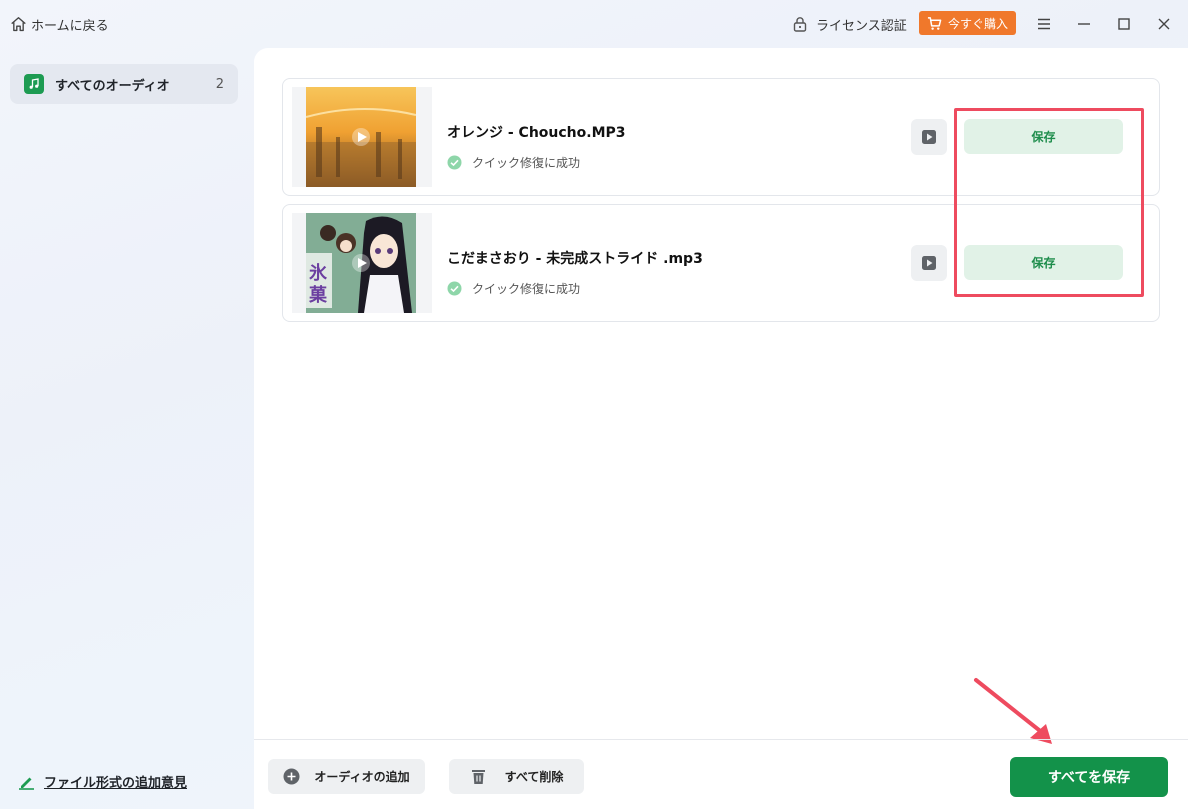 The width and height of the screenshot is (1188, 809). I want to click on delete-all-label: すべて削除, so click(534, 777).